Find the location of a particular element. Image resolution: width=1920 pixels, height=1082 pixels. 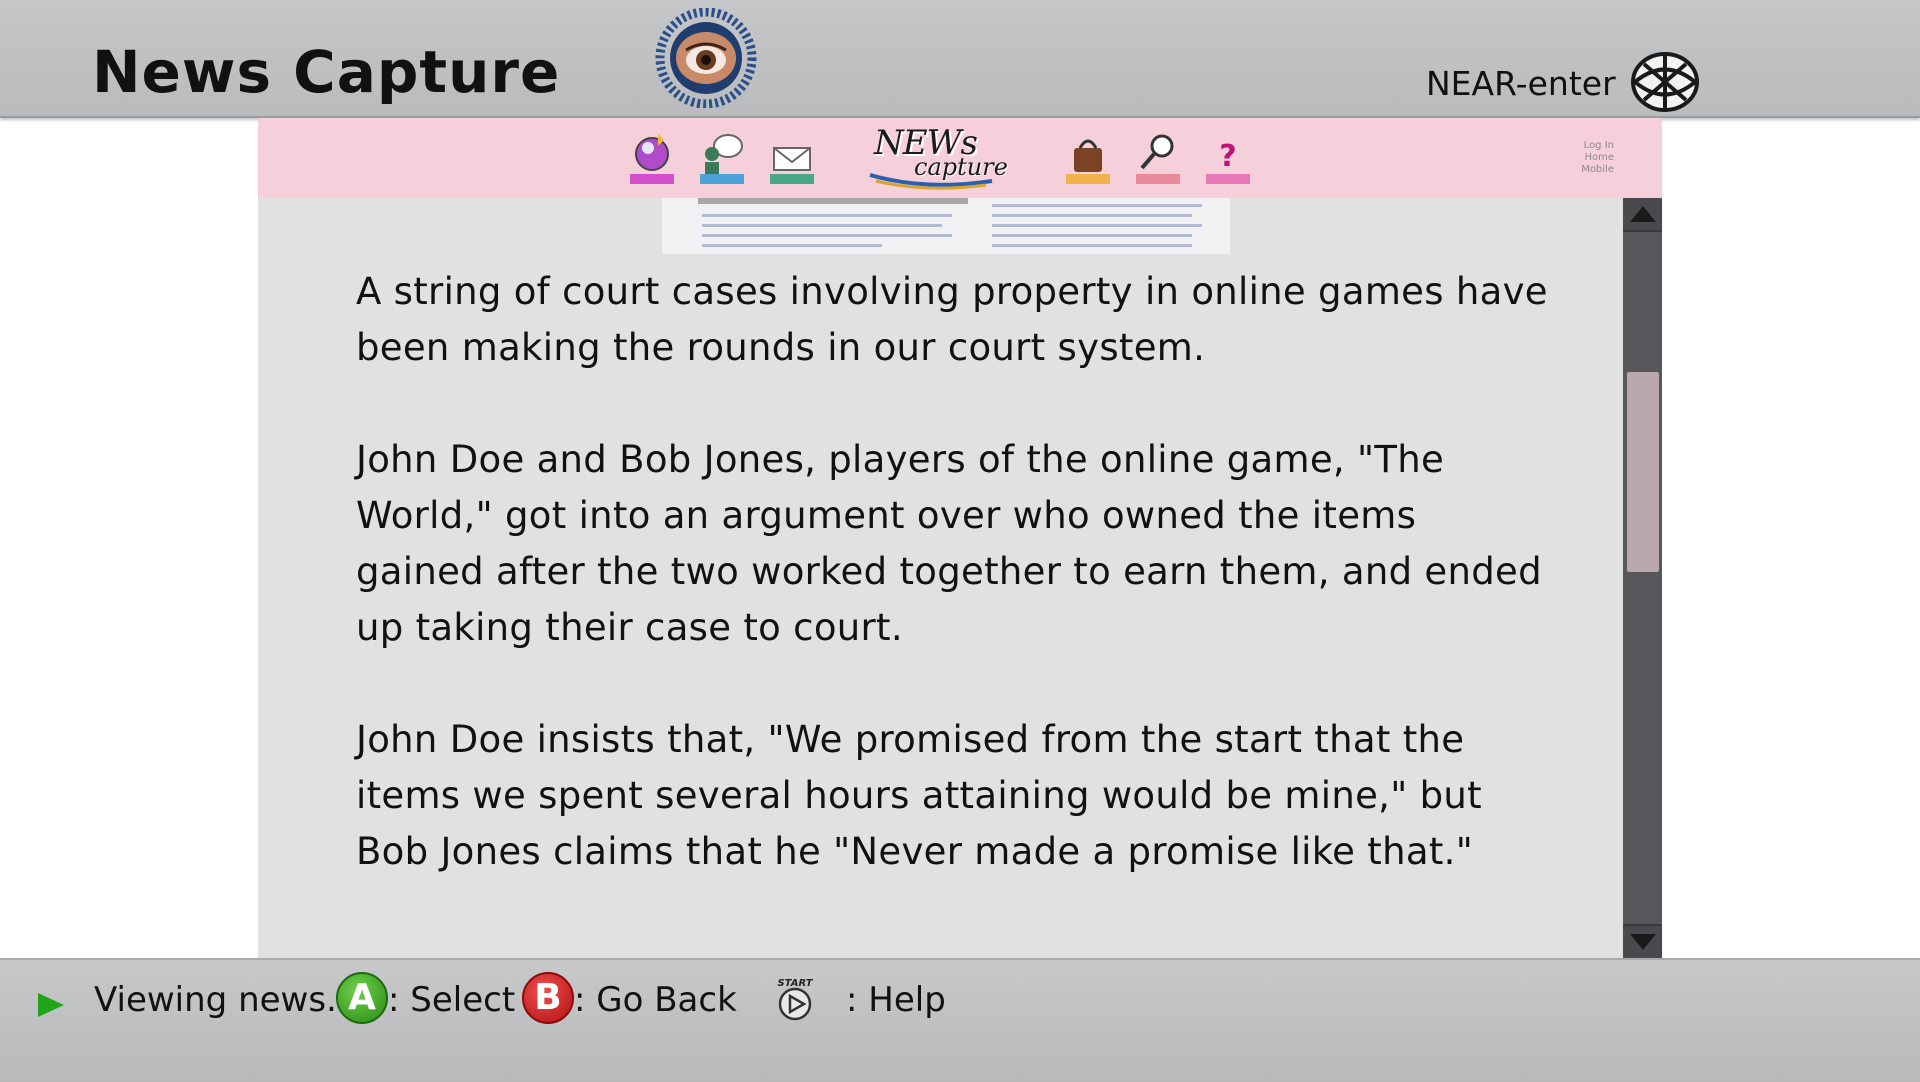

scroll-thumb is located at coordinates (1643, 472).